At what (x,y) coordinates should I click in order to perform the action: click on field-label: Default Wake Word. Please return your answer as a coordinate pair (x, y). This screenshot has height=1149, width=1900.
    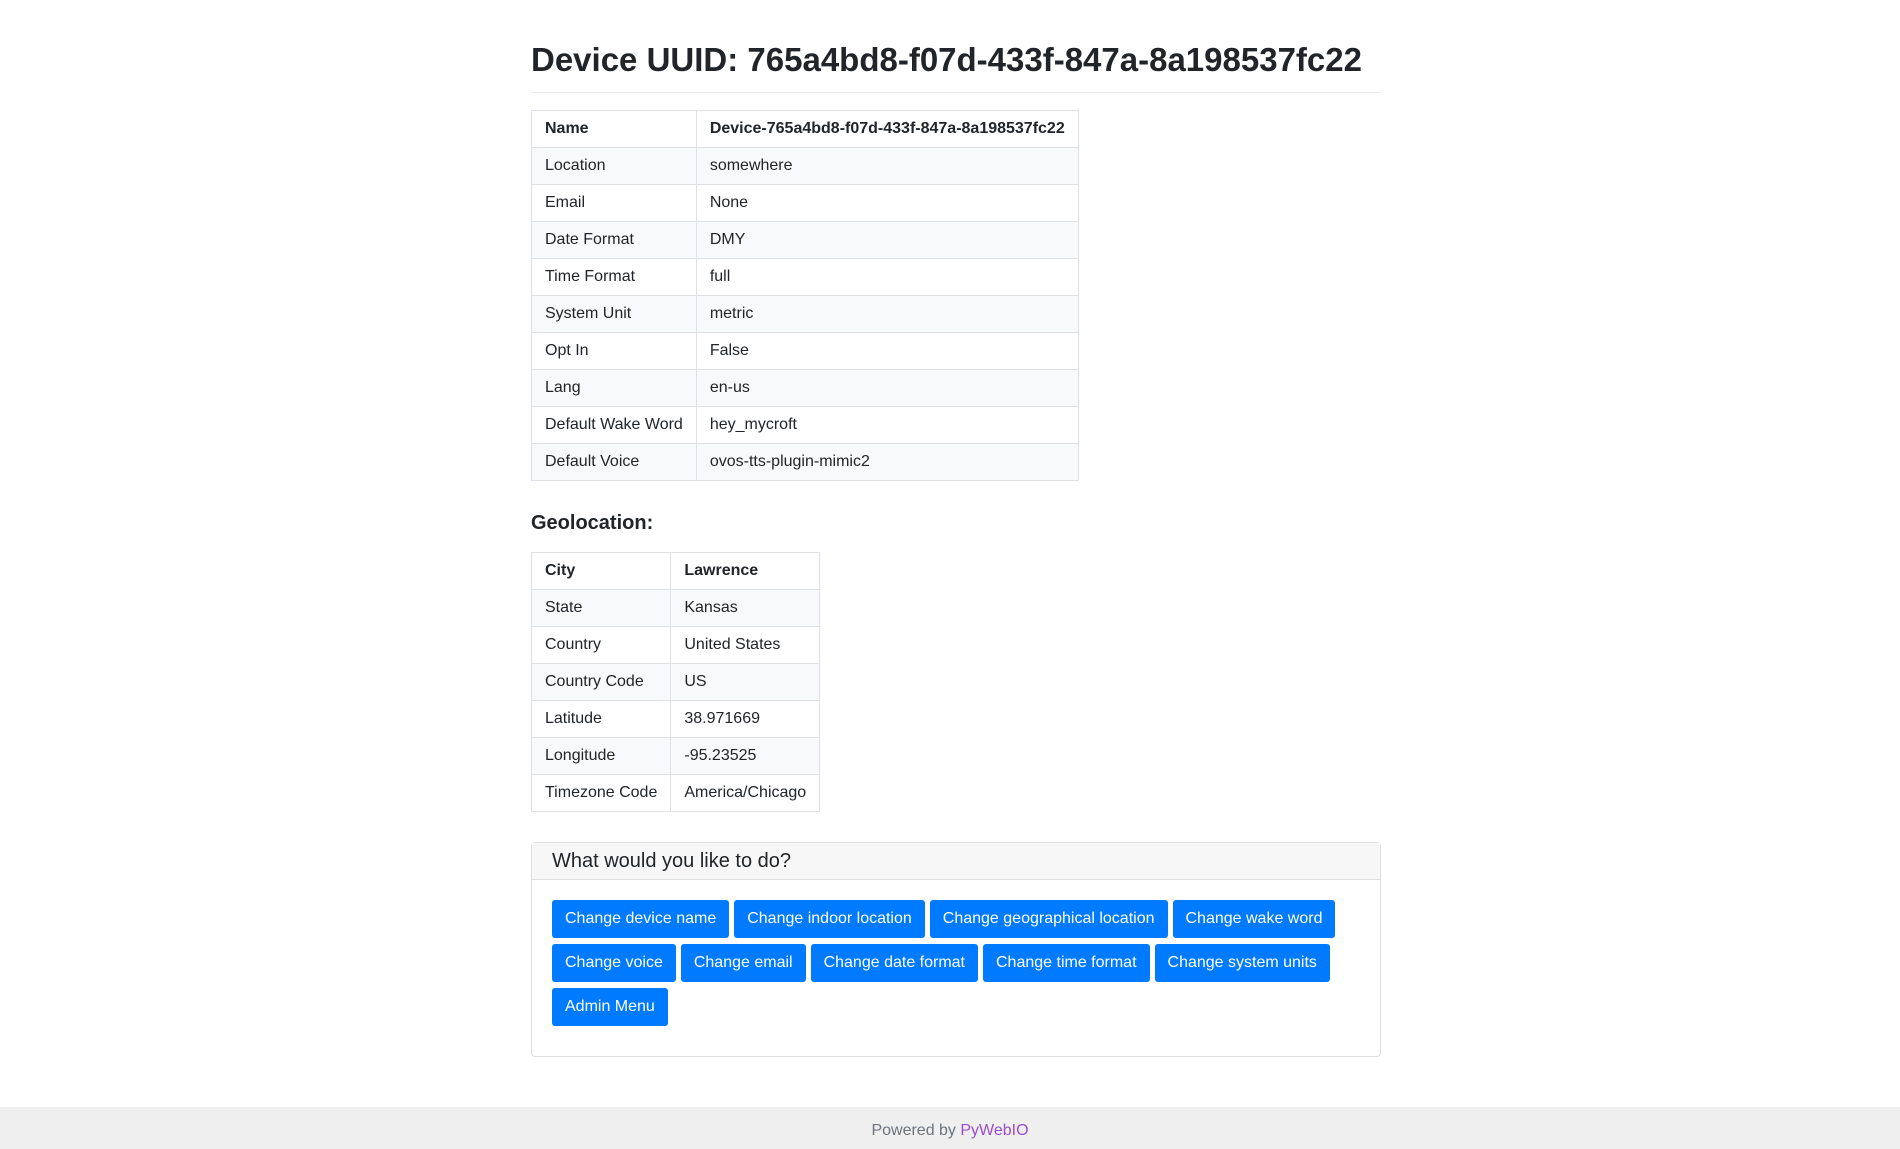
    Looking at the image, I should click on (614, 425).